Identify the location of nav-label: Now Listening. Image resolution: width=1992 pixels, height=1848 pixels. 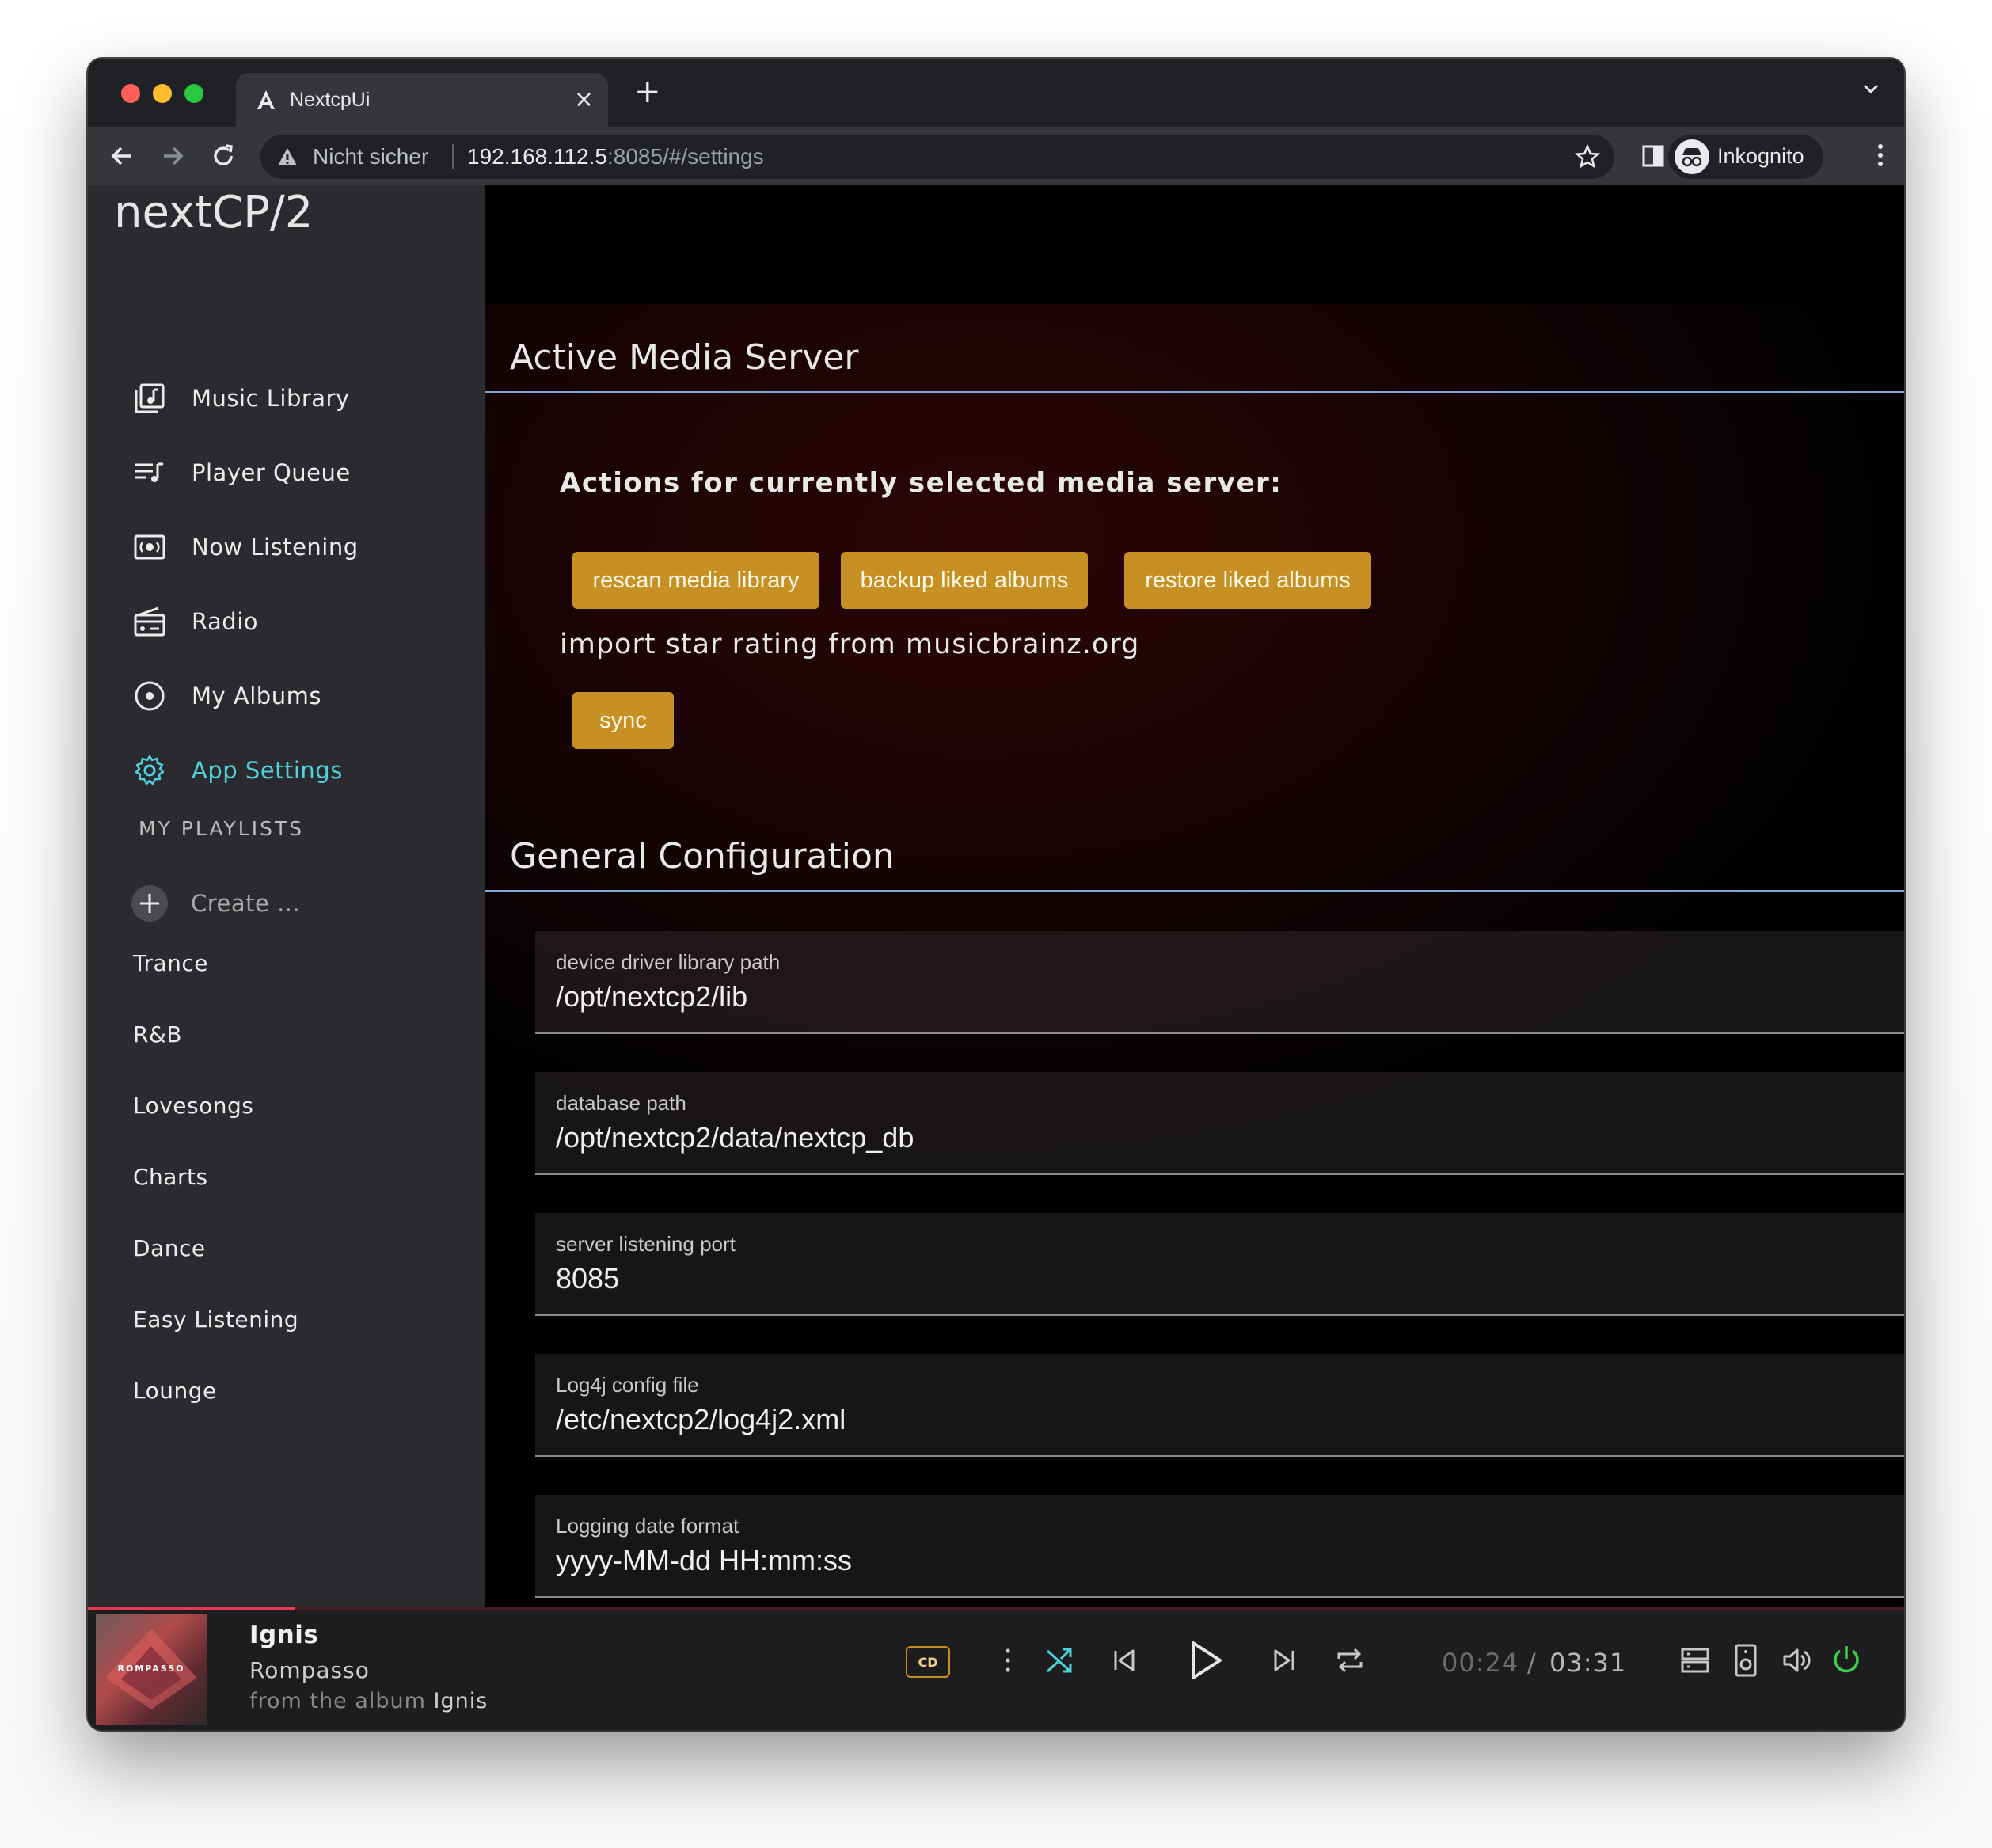
(275, 547).